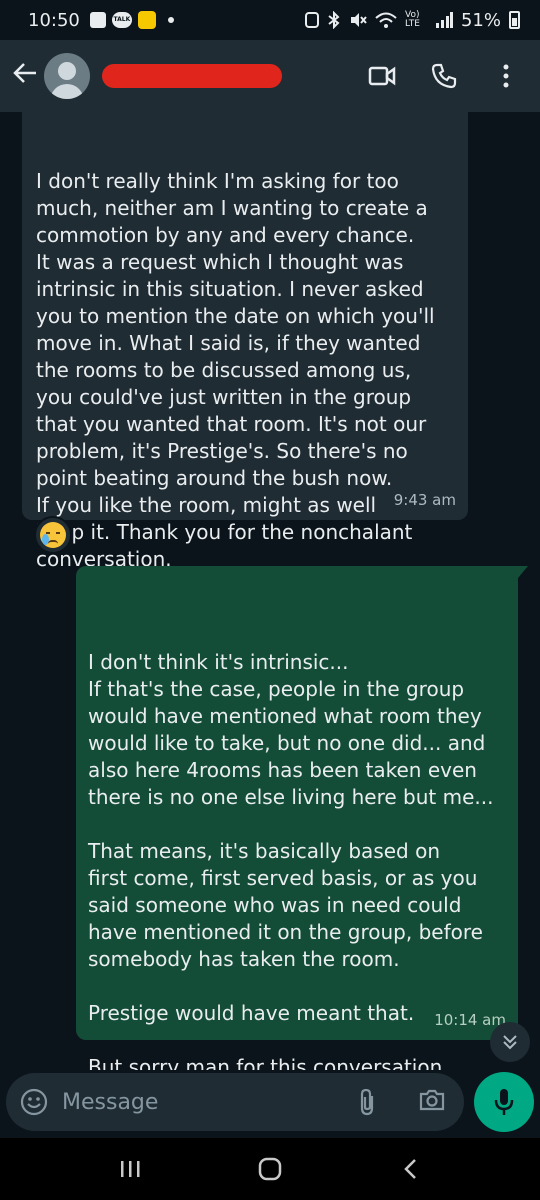 This screenshot has width=540, height=1200. What do you see at coordinates (506, 76) in the screenshot?
I see `more-options-icon` at bounding box center [506, 76].